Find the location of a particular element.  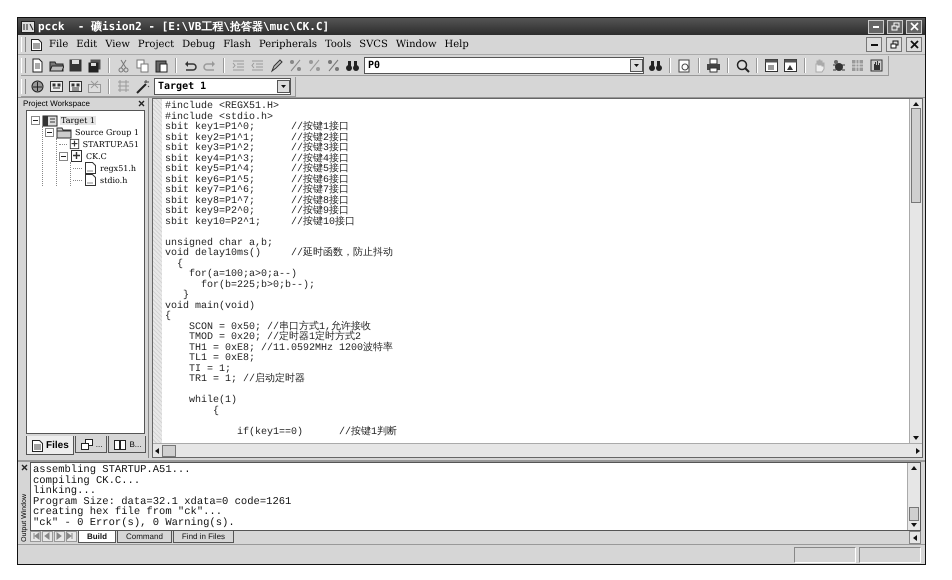

file-icon is located at coordinates (90, 168).